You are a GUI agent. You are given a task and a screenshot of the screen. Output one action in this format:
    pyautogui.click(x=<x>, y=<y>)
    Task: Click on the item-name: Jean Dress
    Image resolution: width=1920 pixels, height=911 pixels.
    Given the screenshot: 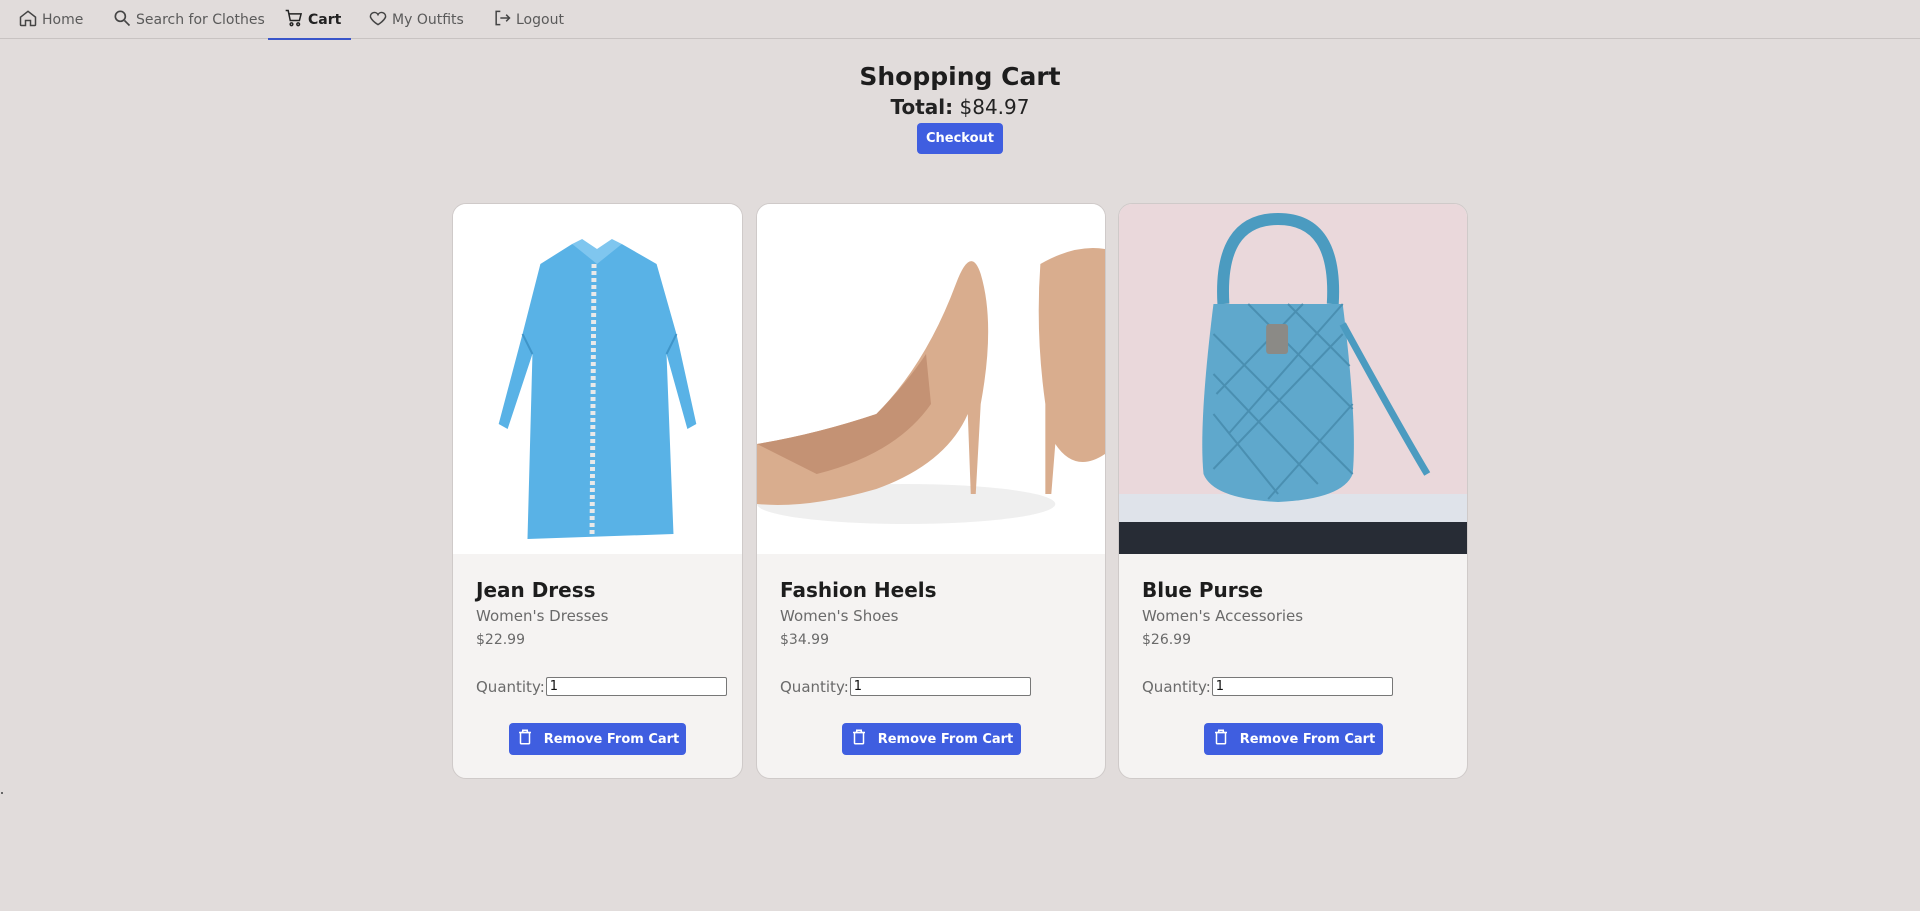 What is the action you would take?
    pyautogui.click(x=536, y=590)
    